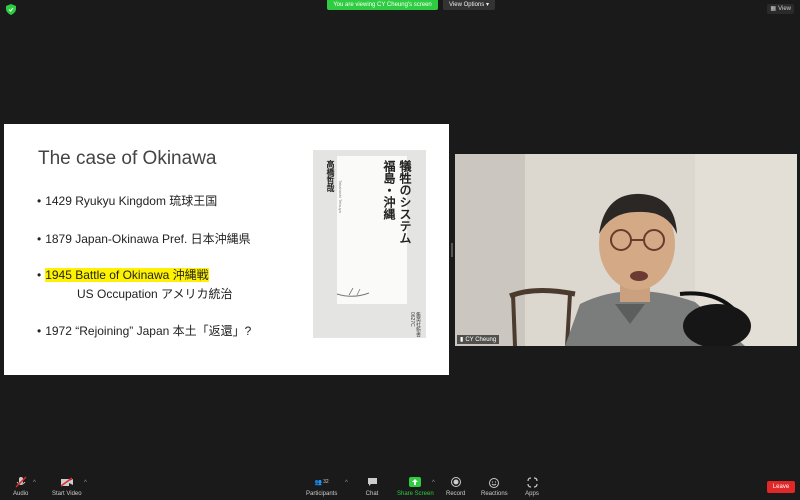 The image size is (800, 500). What do you see at coordinates (452, 250) in the screenshot?
I see `panel-resize-handle` at bounding box center [452, 250].